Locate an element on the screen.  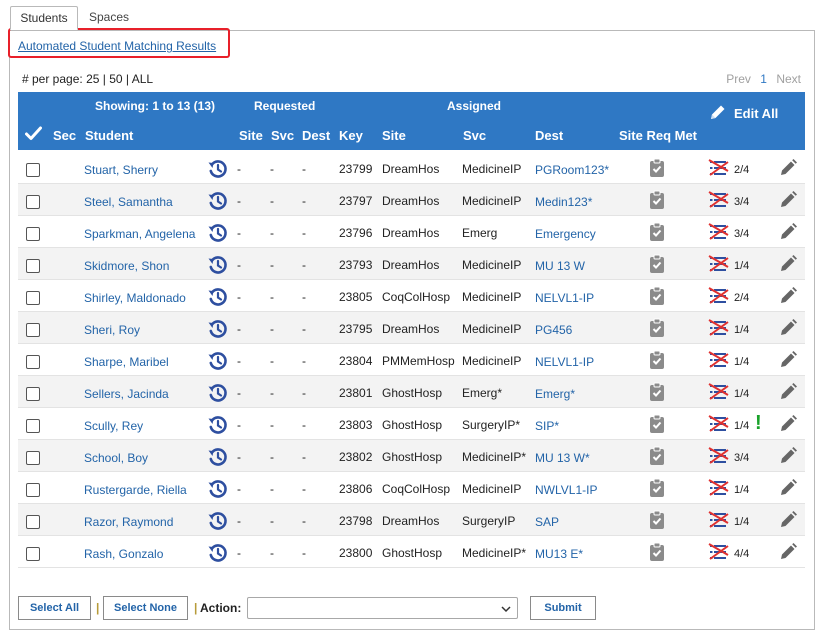
student-name-link: Razor, Raymond is located at coordinates (128, 522).